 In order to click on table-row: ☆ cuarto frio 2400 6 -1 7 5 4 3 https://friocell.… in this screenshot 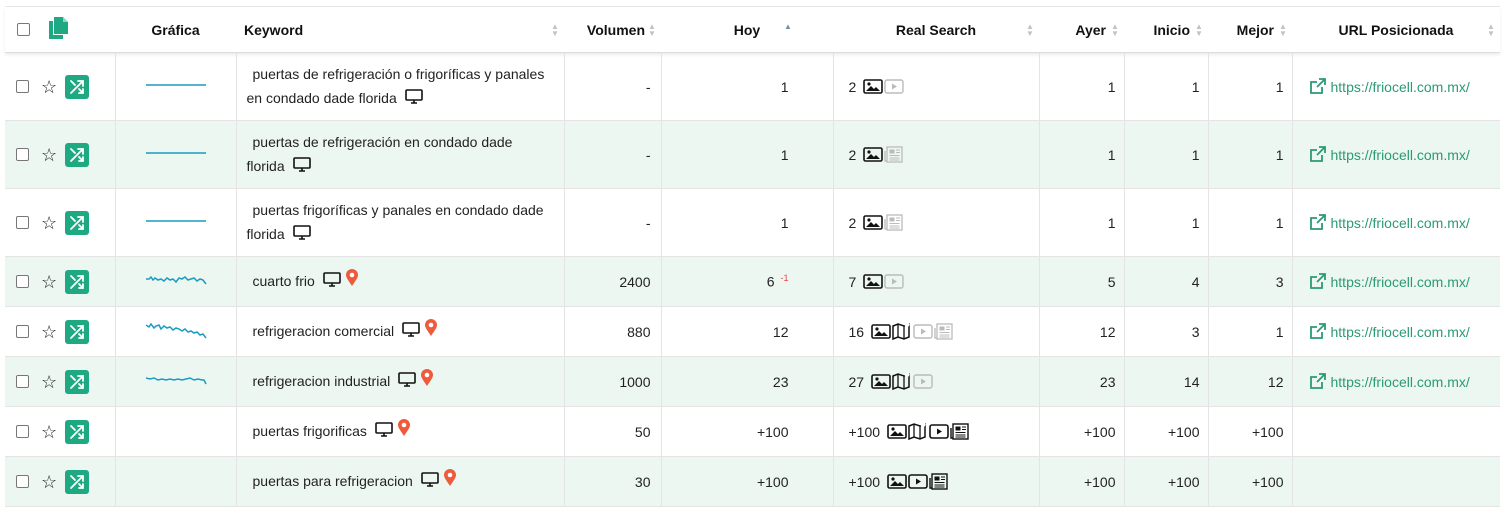, I will do `click(752, 281)`.